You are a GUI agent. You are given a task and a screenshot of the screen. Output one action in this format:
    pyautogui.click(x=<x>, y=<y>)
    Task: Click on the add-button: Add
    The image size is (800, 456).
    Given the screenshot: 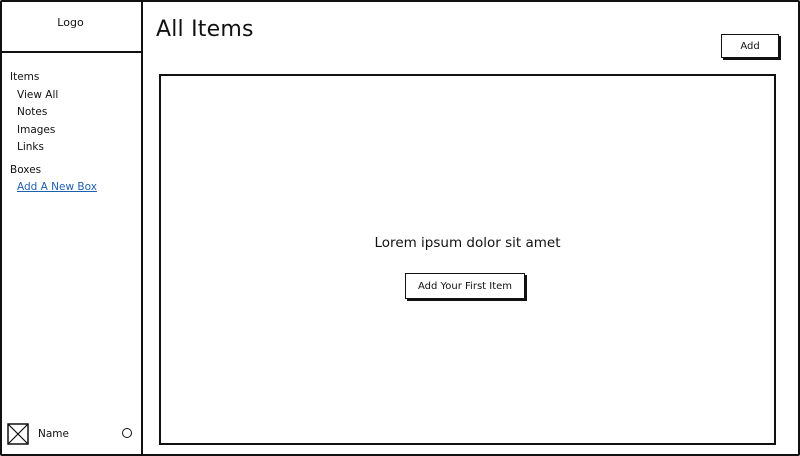 What is the action you would take?
    pyautogui.click(x=750, y=46)
    